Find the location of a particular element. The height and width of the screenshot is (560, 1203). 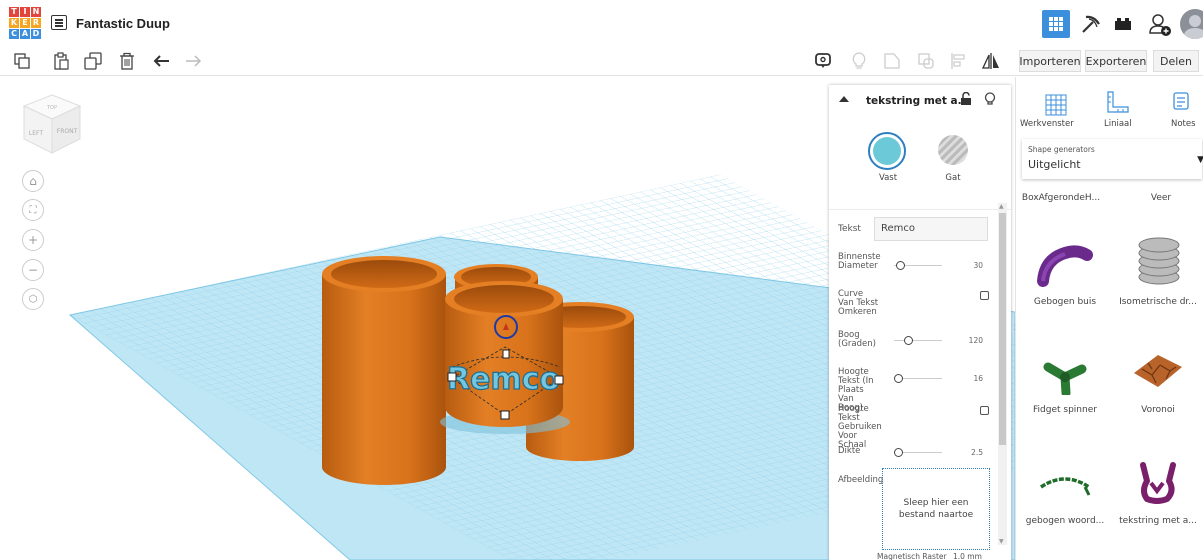

home-view-button: ⌂ is located at coordinates (33, 181).